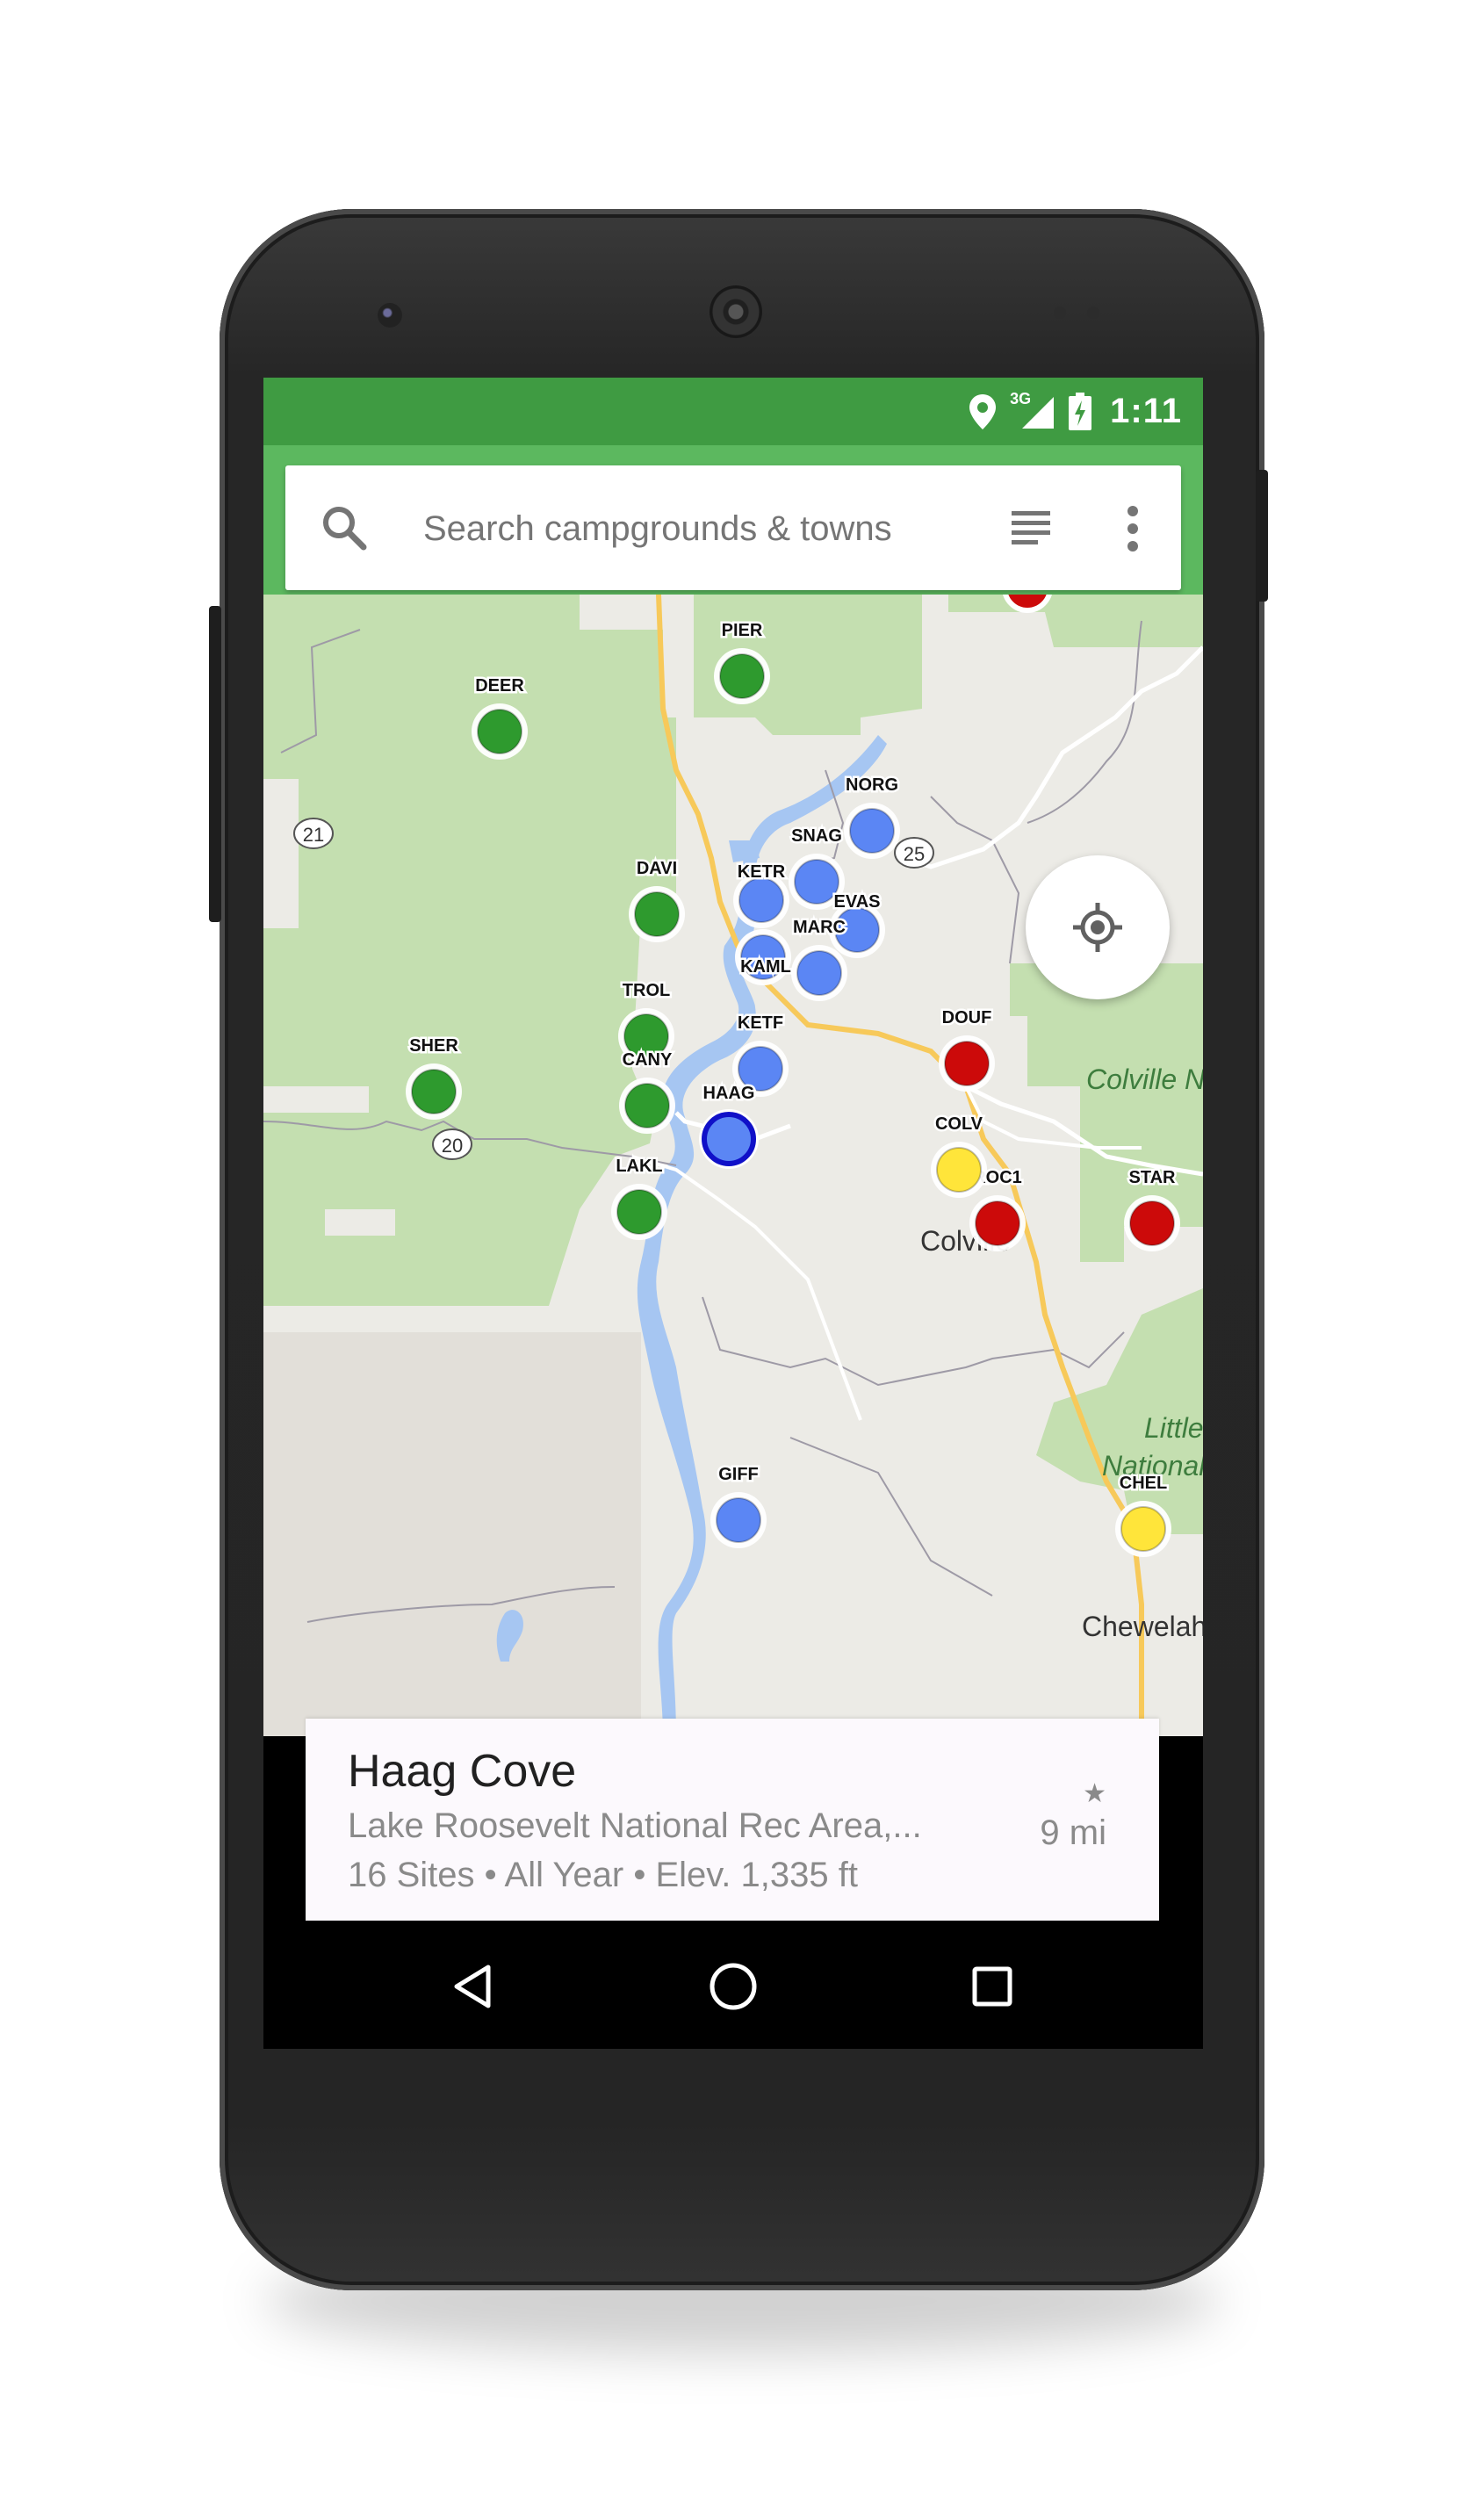 The height and width of the screenshot is (2509, 1484). What do you see at coordinates (762, 872) in the screenshot?
I see `campsite-code-label: KETR` at bounding box center [762, 872].